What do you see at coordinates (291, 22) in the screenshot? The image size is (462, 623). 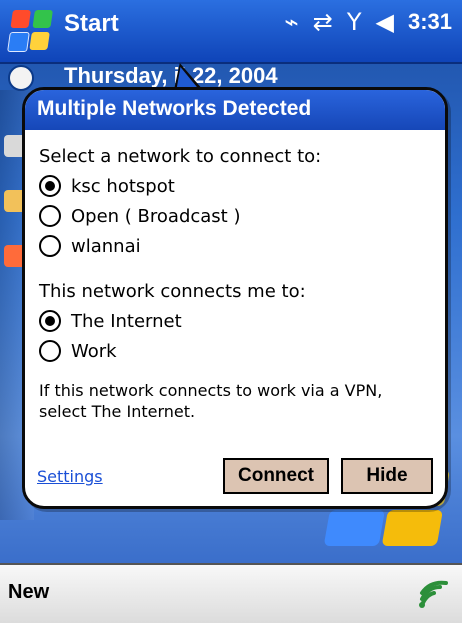 I see `antenna-icon: ⌁` at bounding box center [291, 22].